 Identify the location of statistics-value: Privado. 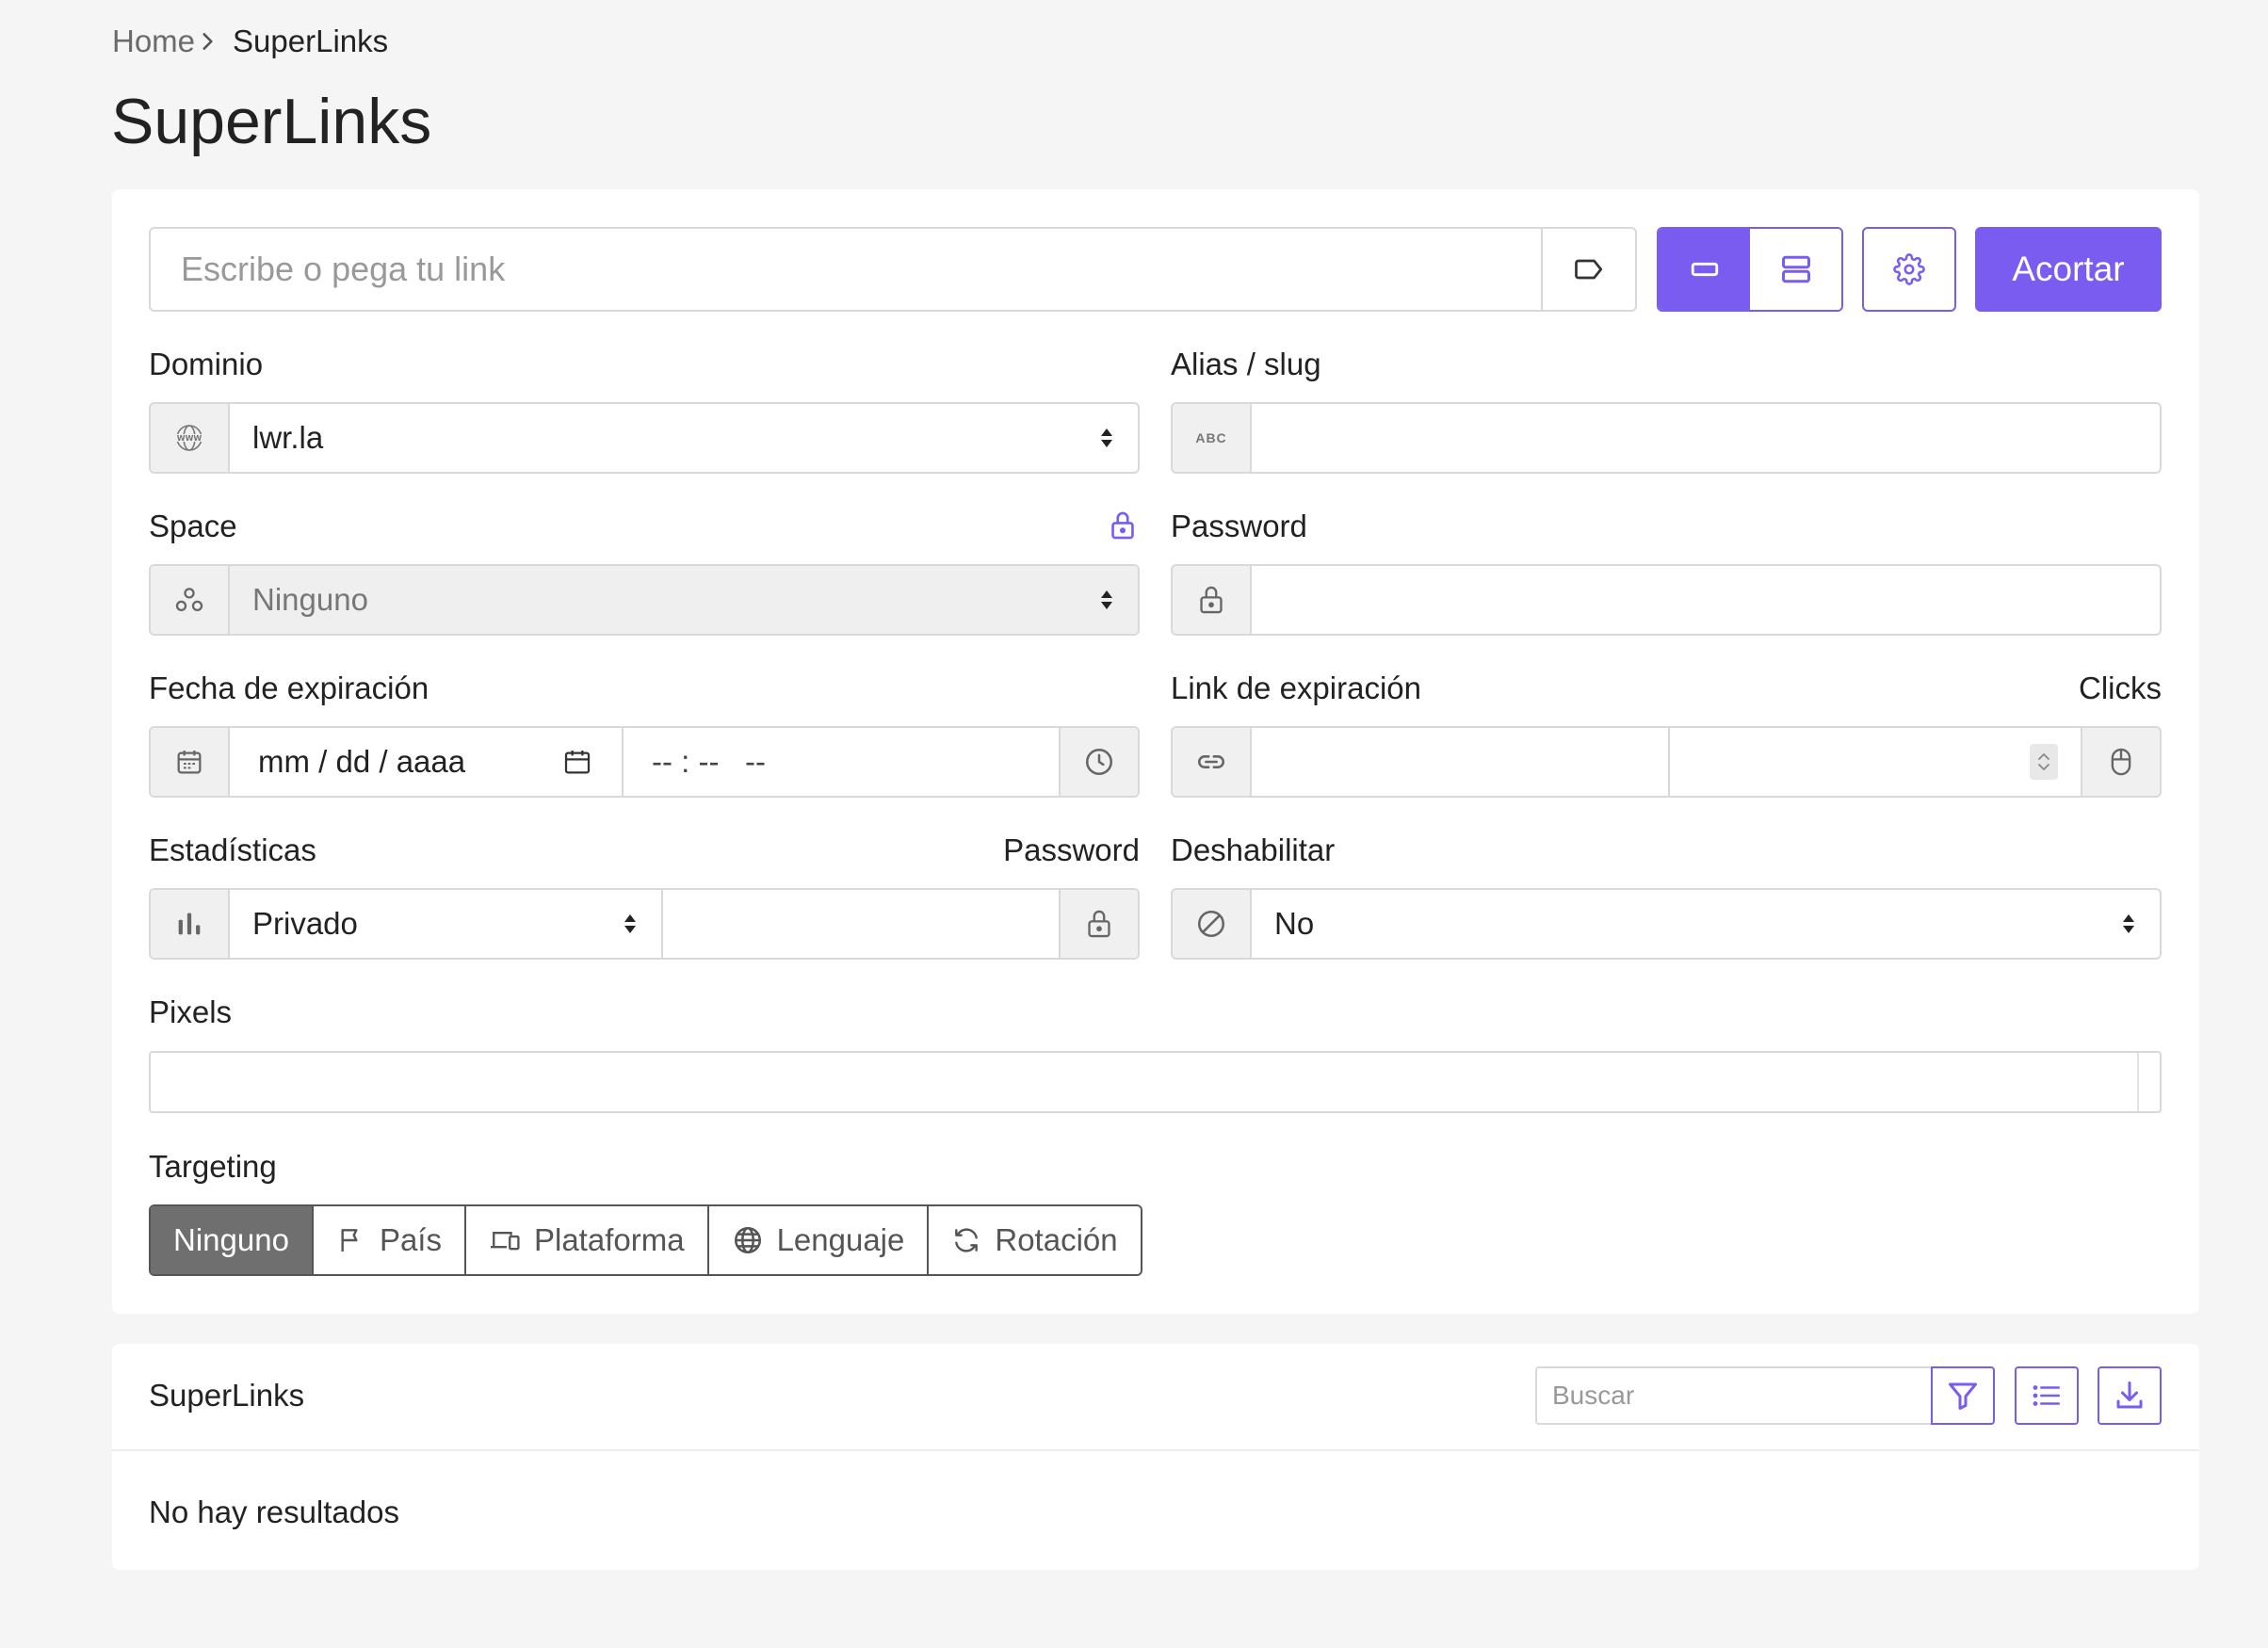
(305, 923).